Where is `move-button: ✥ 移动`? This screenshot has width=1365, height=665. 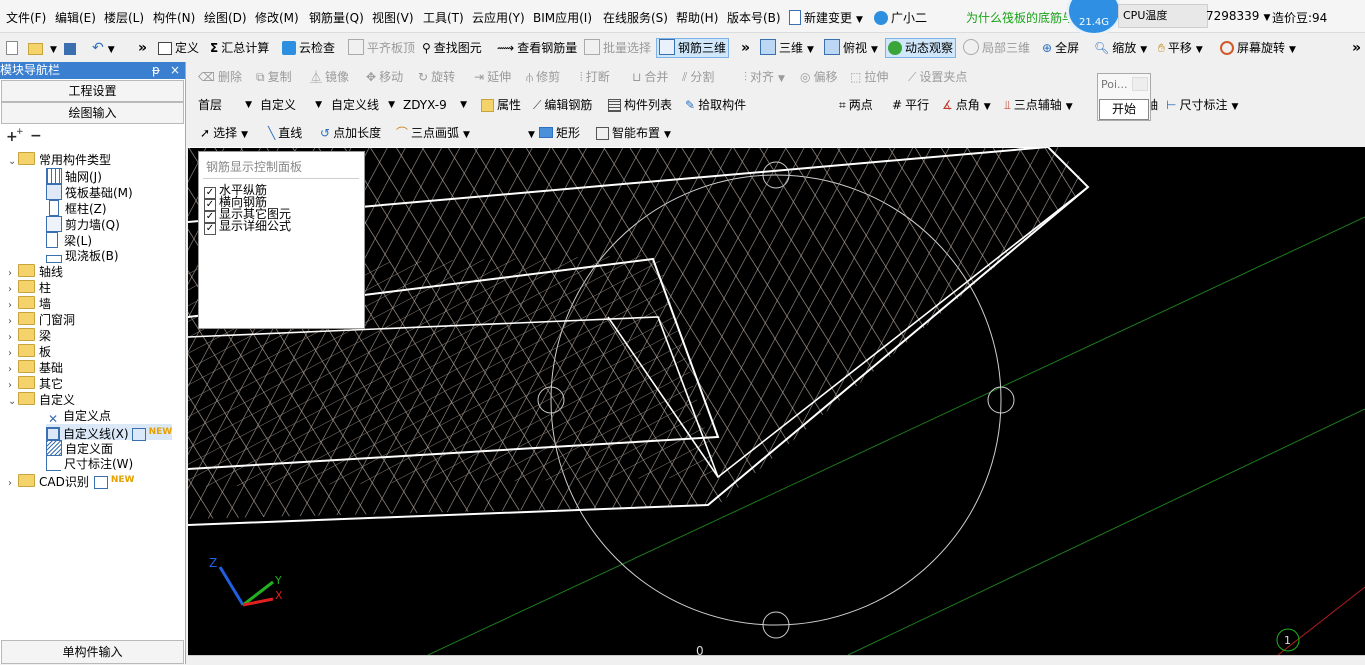
move-button: ✥ 移动 is located at coordinates (384, 77).